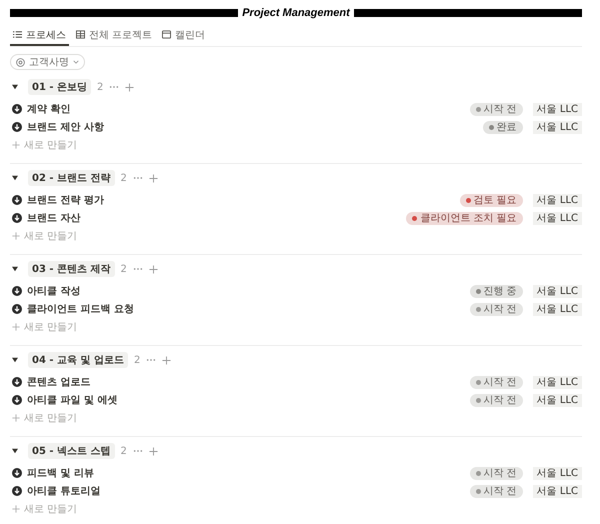  Describe the element at coordinates (63, 491) in the screenshot. I see `task-title: 아티클 튜토리얼` at that location.